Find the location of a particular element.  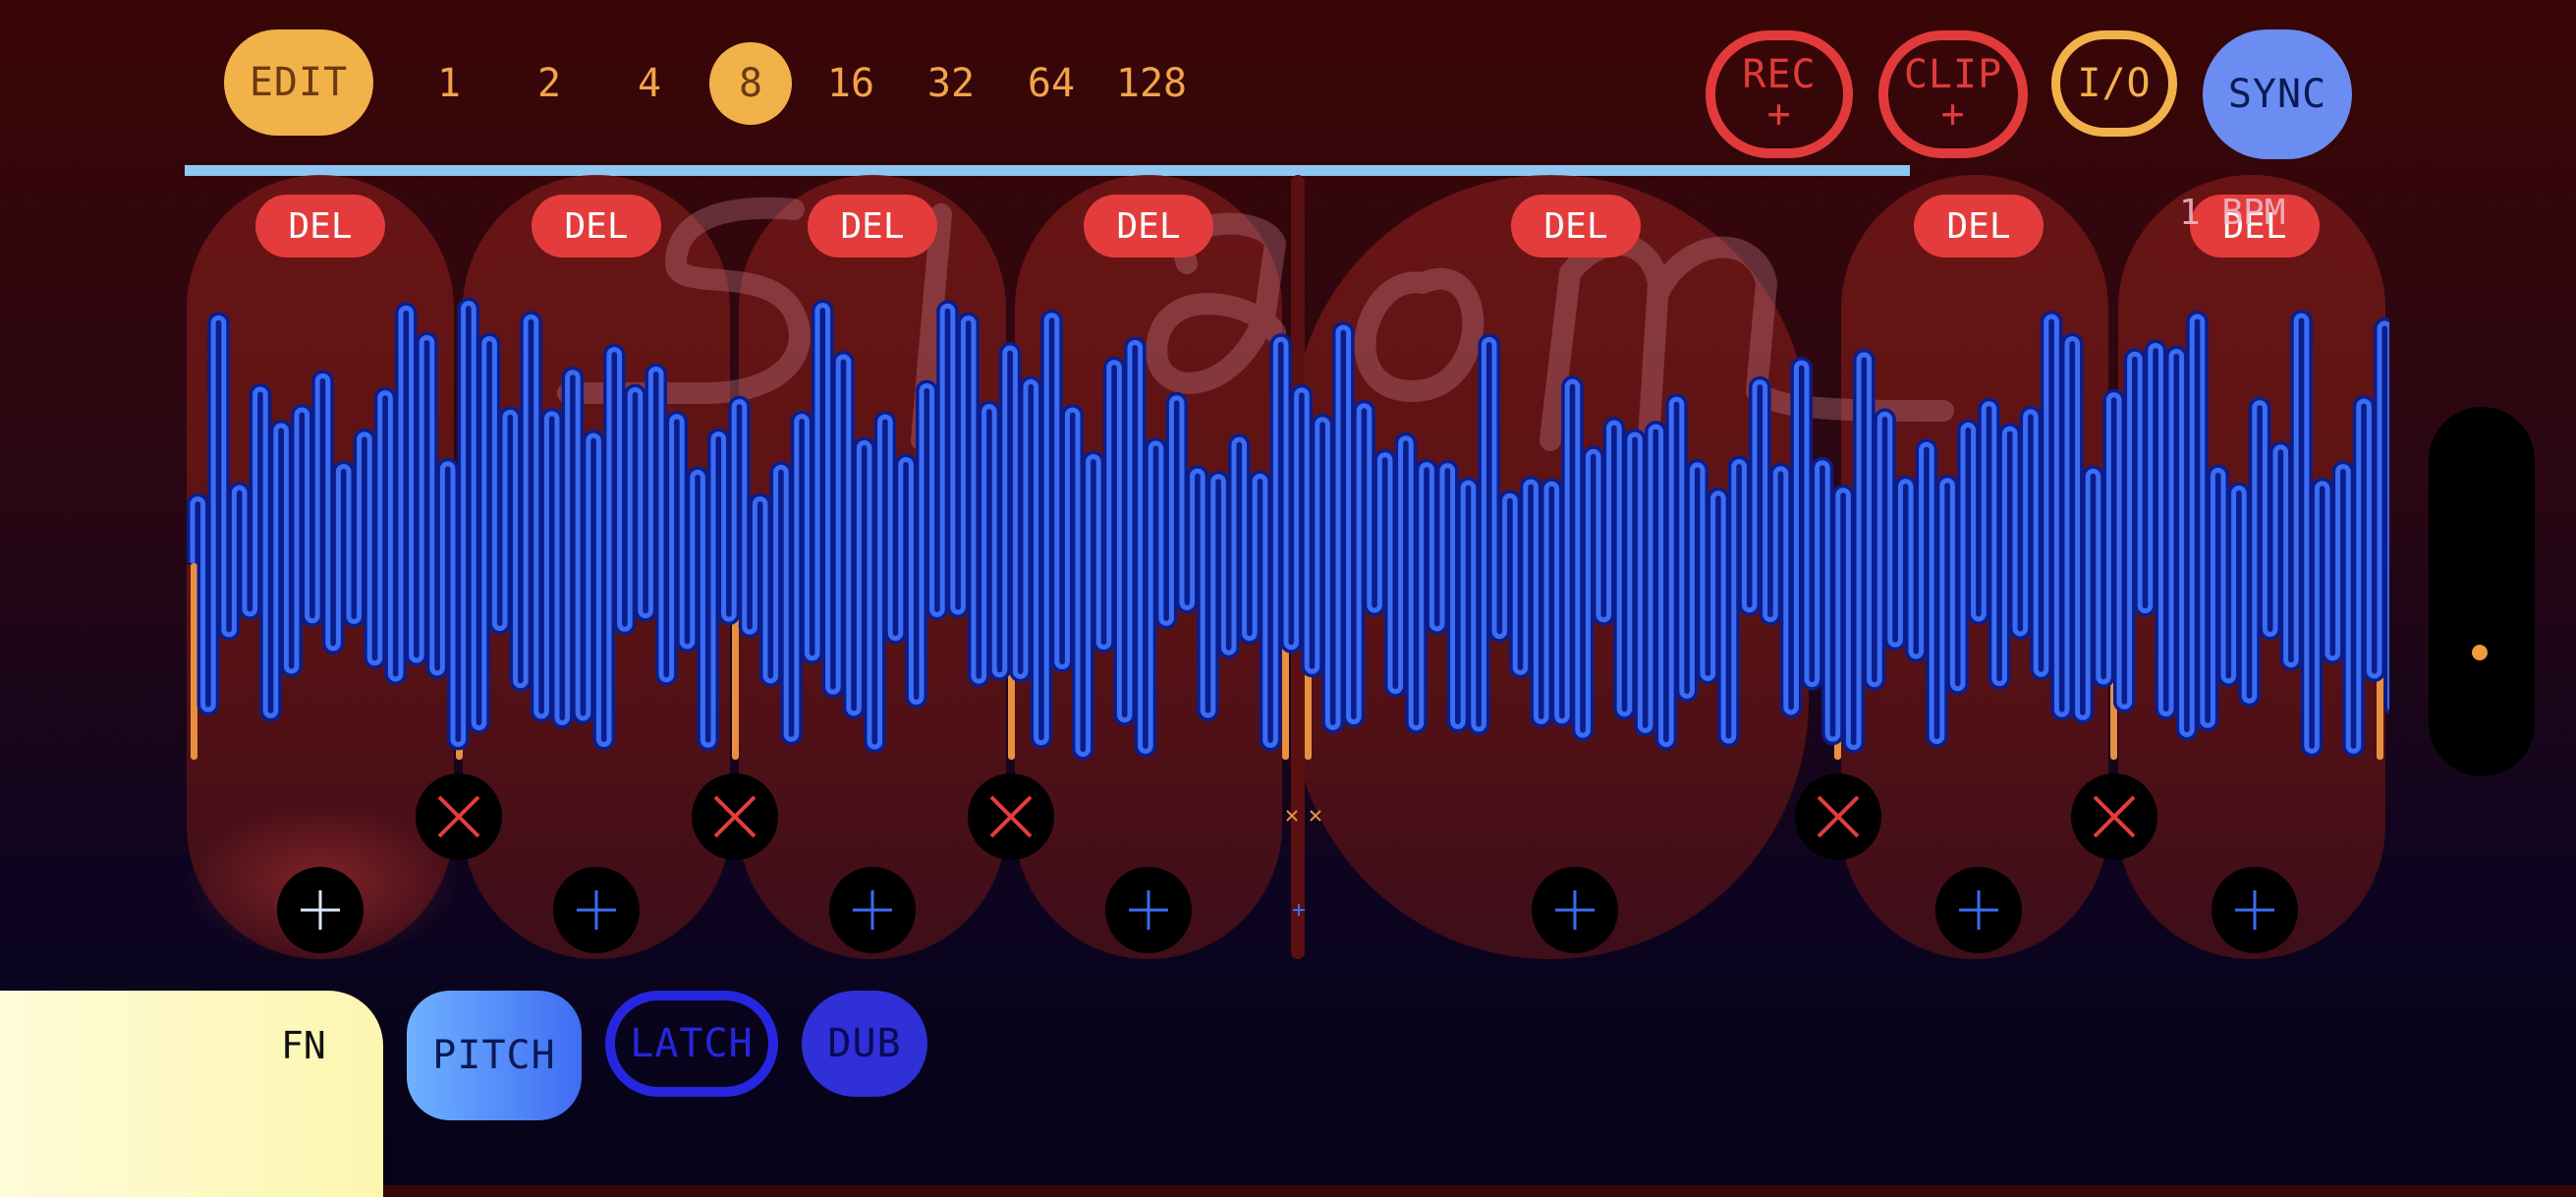

remove-slice-5-button is located at coordinates (1838, 816).